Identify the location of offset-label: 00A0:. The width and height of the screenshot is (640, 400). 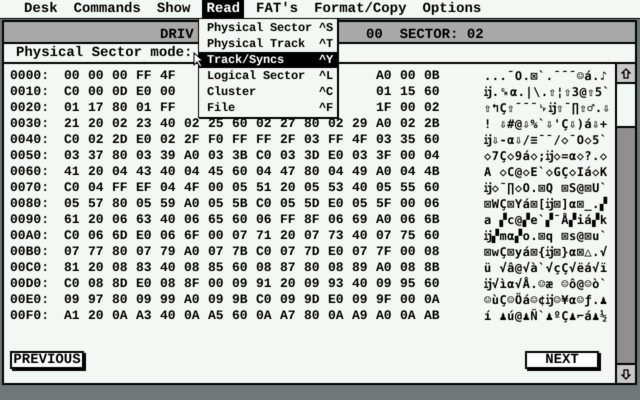
(30, 236).